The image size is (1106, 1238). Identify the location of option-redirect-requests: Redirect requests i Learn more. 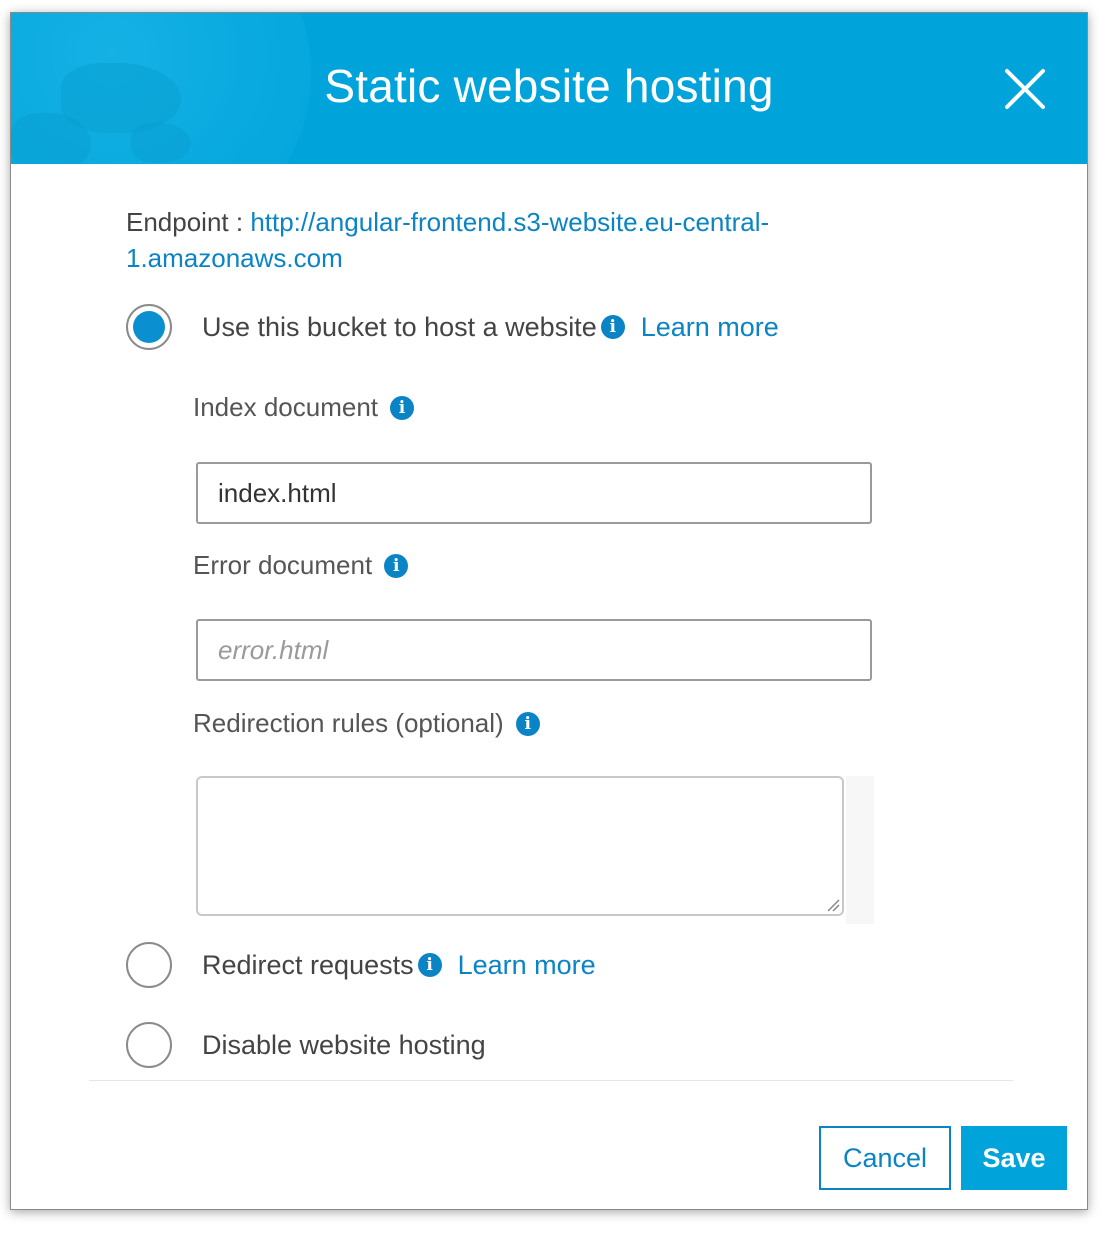
(361, 965).